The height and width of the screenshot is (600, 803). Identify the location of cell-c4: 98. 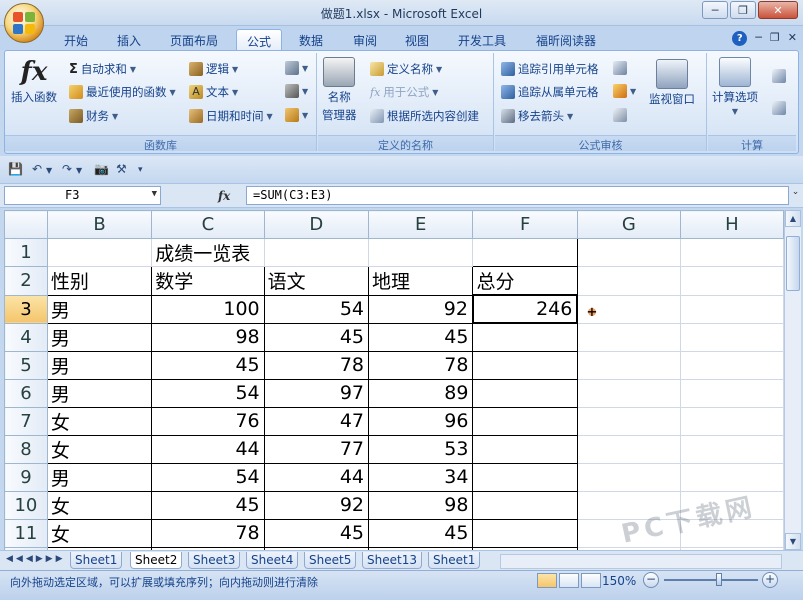
(208, 337).